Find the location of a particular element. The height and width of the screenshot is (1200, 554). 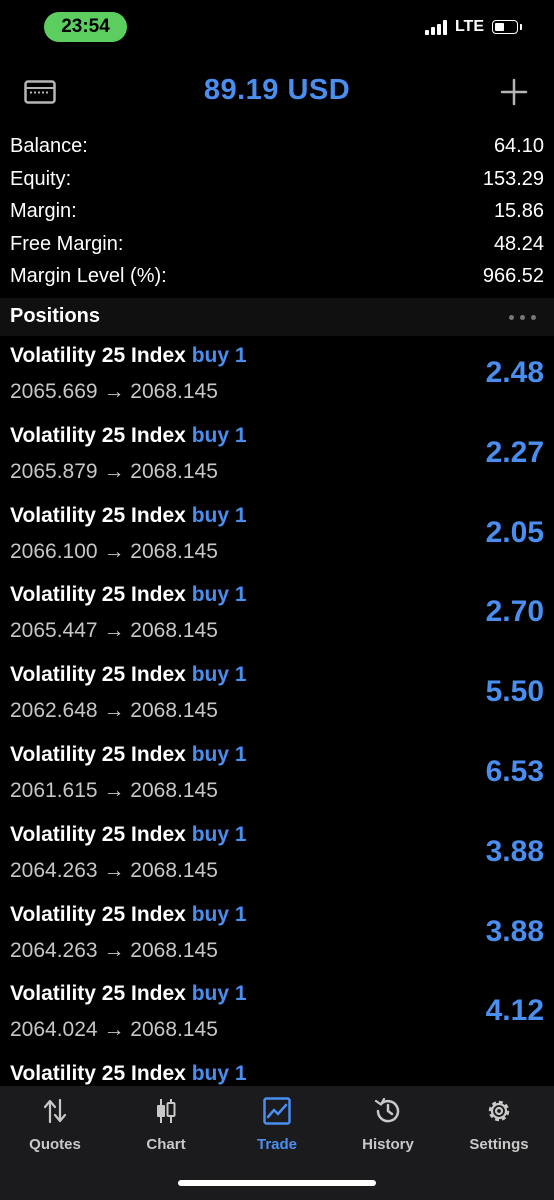

position-row: Volatility 25 Index buy 1 is located at coordinates (277, 1070).